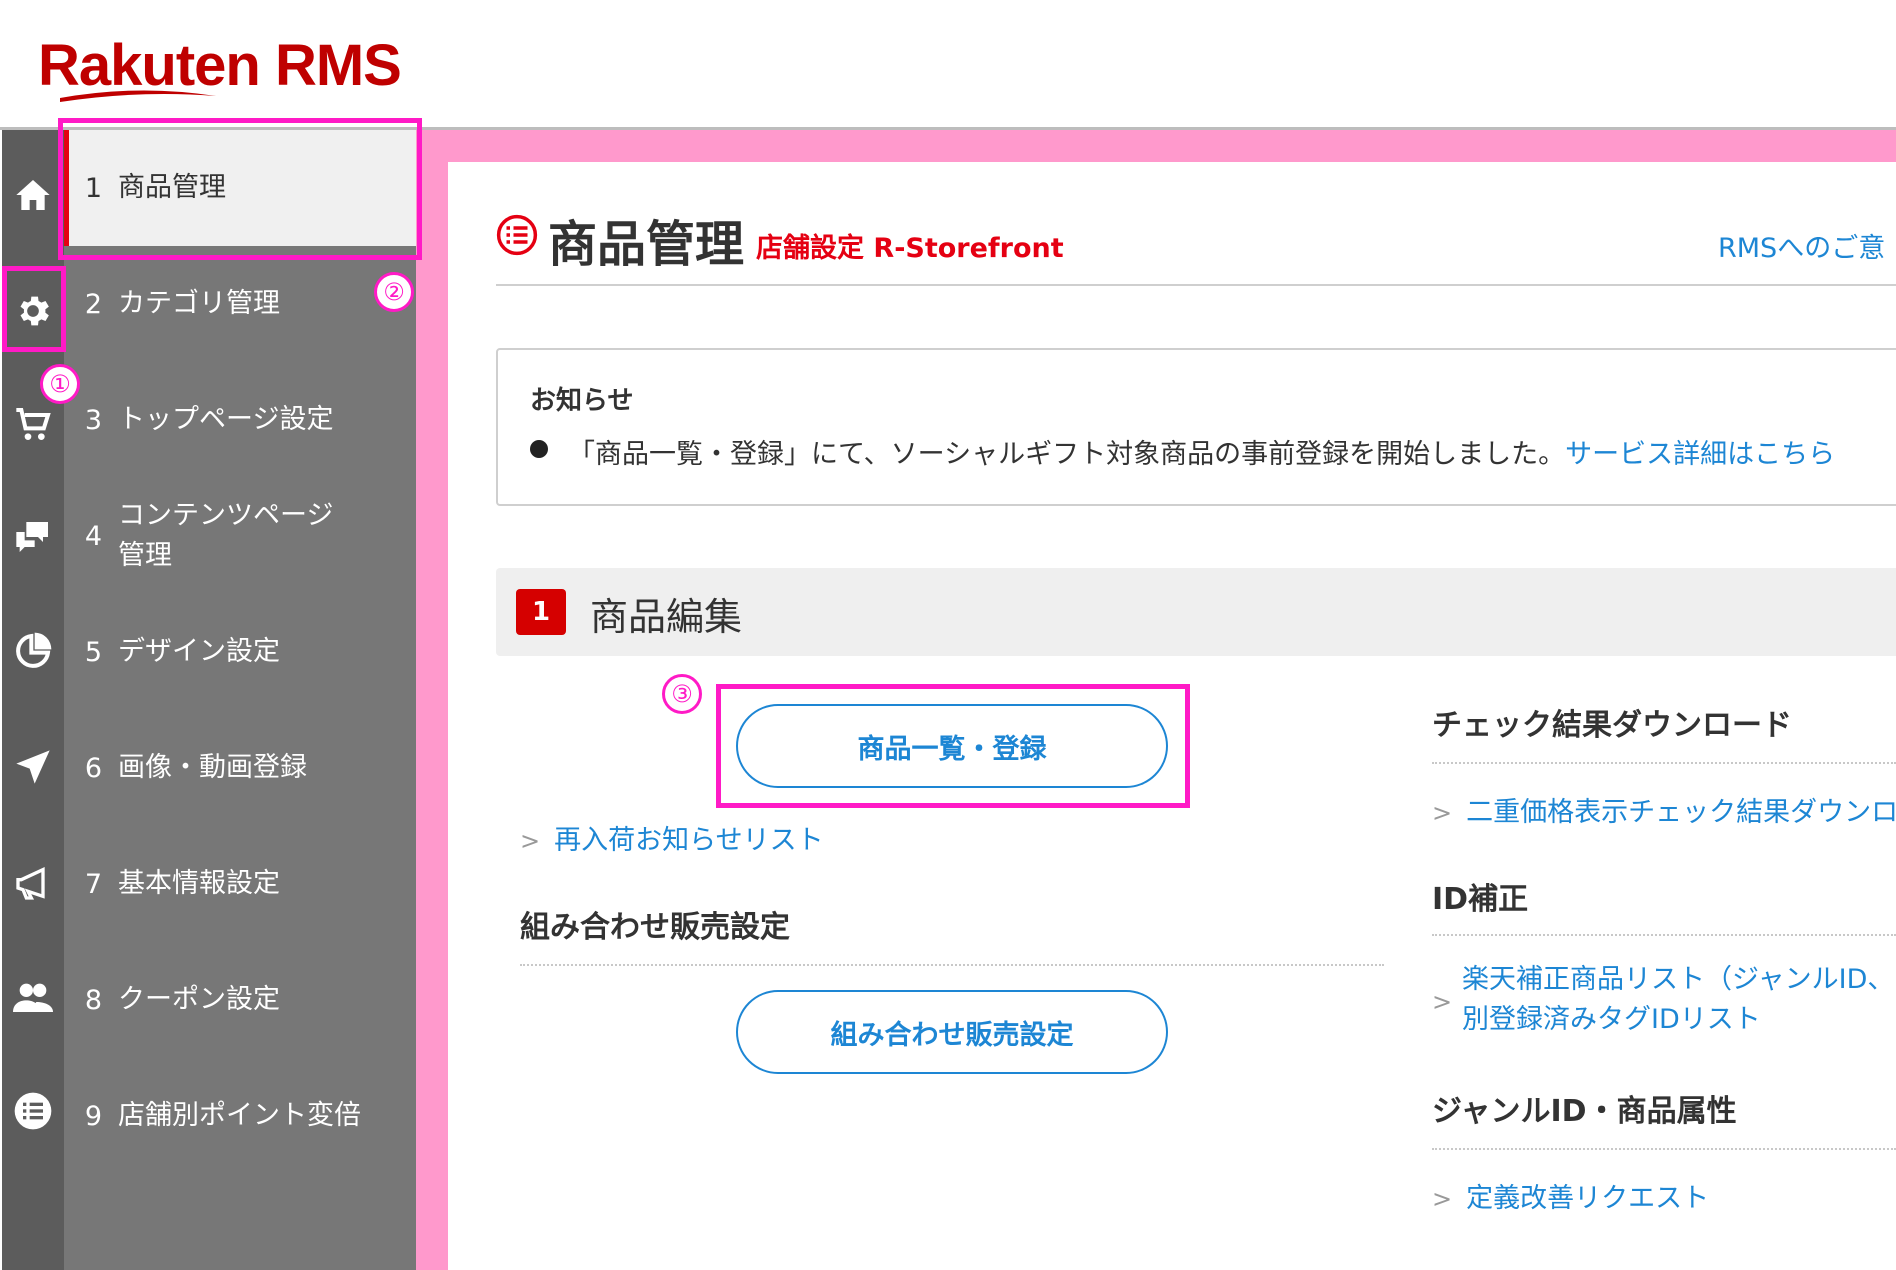 The width and height of the screenshot is (1896, 1270). What do you see at coordinates (226, 535) in the screenshot?
I see `menu-item-label: コンテンツページ 管理` at bounding box center [226, 535].